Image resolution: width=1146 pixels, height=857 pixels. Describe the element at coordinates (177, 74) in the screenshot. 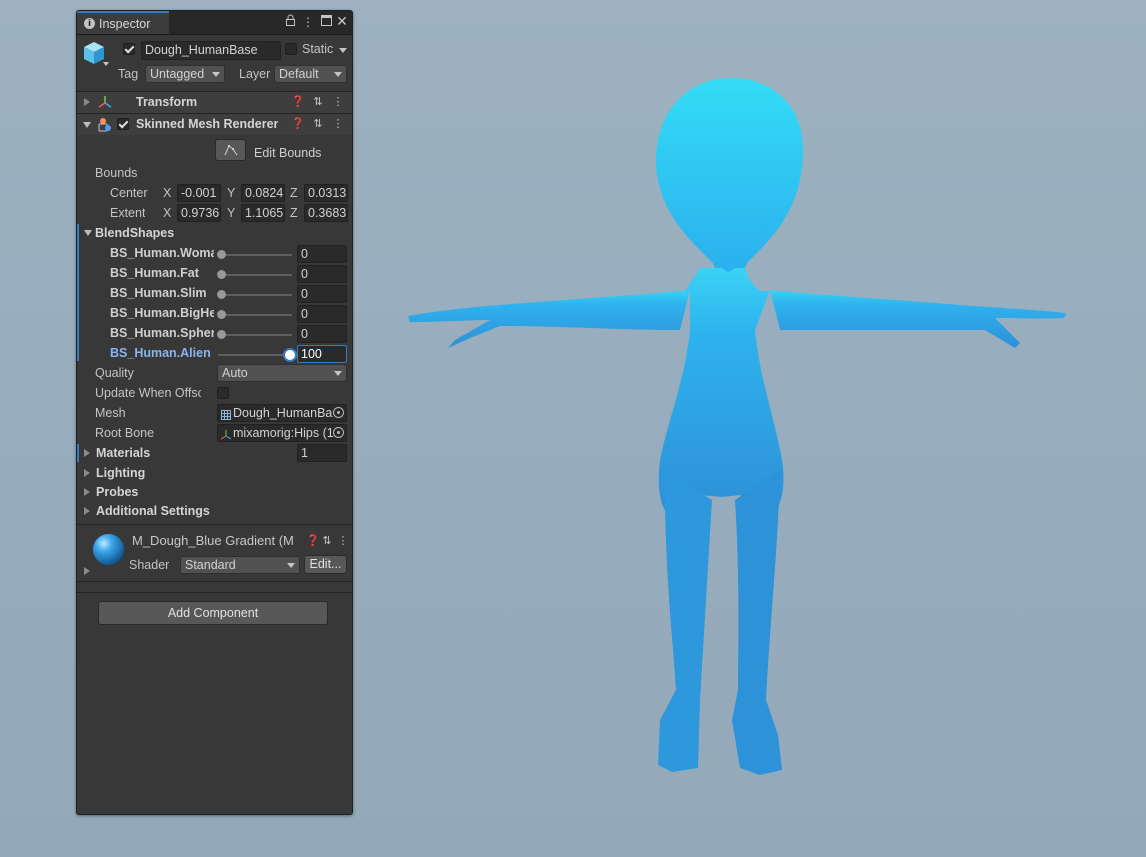

I see `tag-value: Untagged` at that location.